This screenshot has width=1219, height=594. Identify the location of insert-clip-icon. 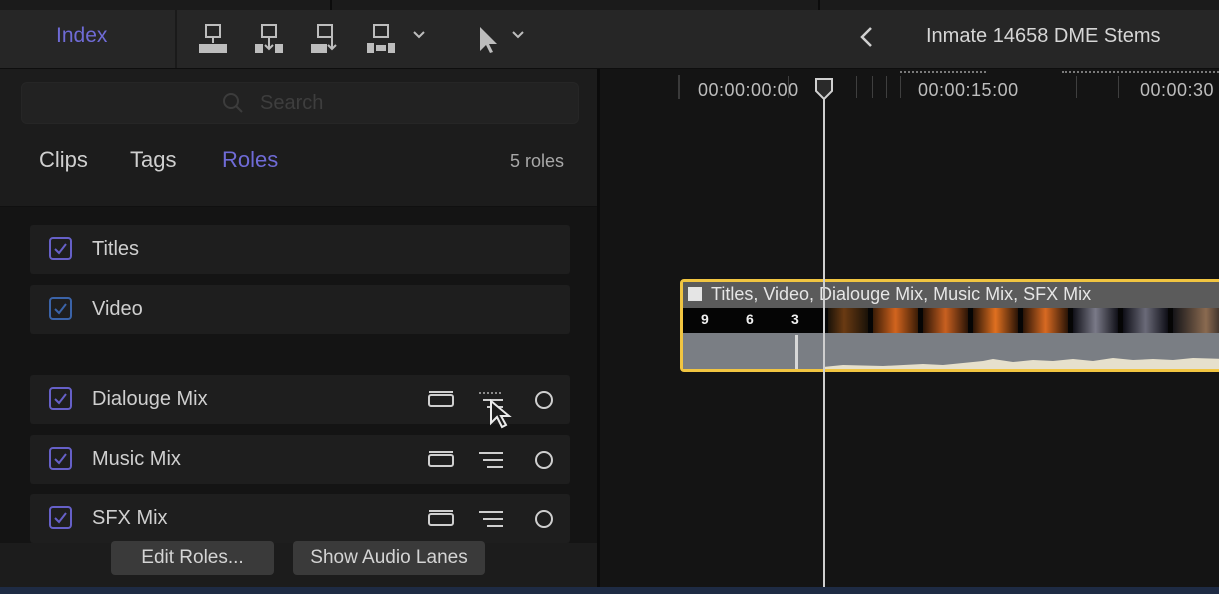
(270, 39).